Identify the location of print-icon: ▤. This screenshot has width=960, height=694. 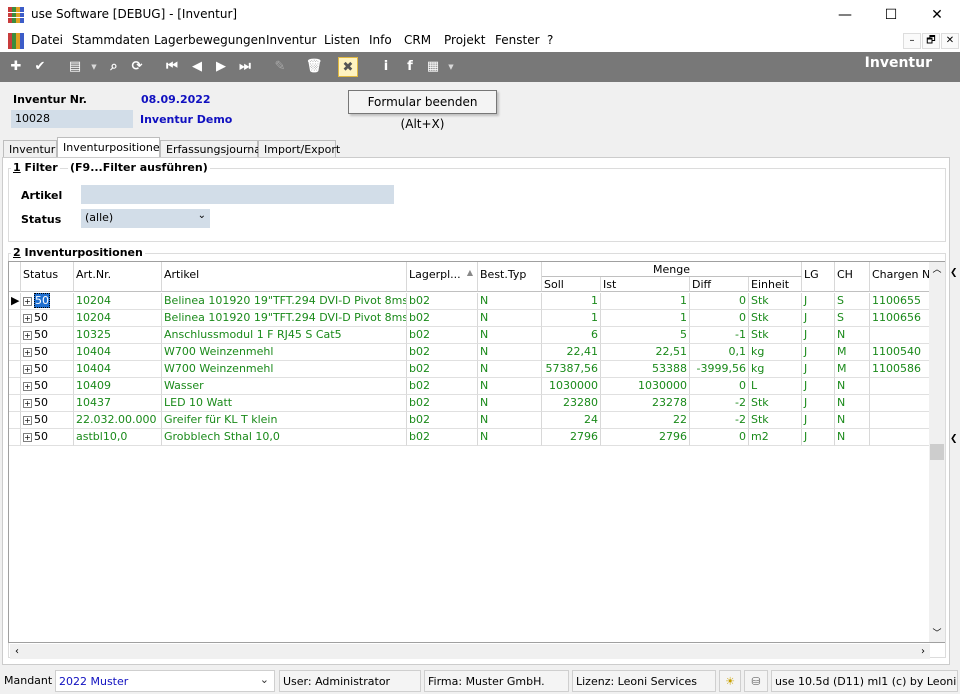
(75, 67).